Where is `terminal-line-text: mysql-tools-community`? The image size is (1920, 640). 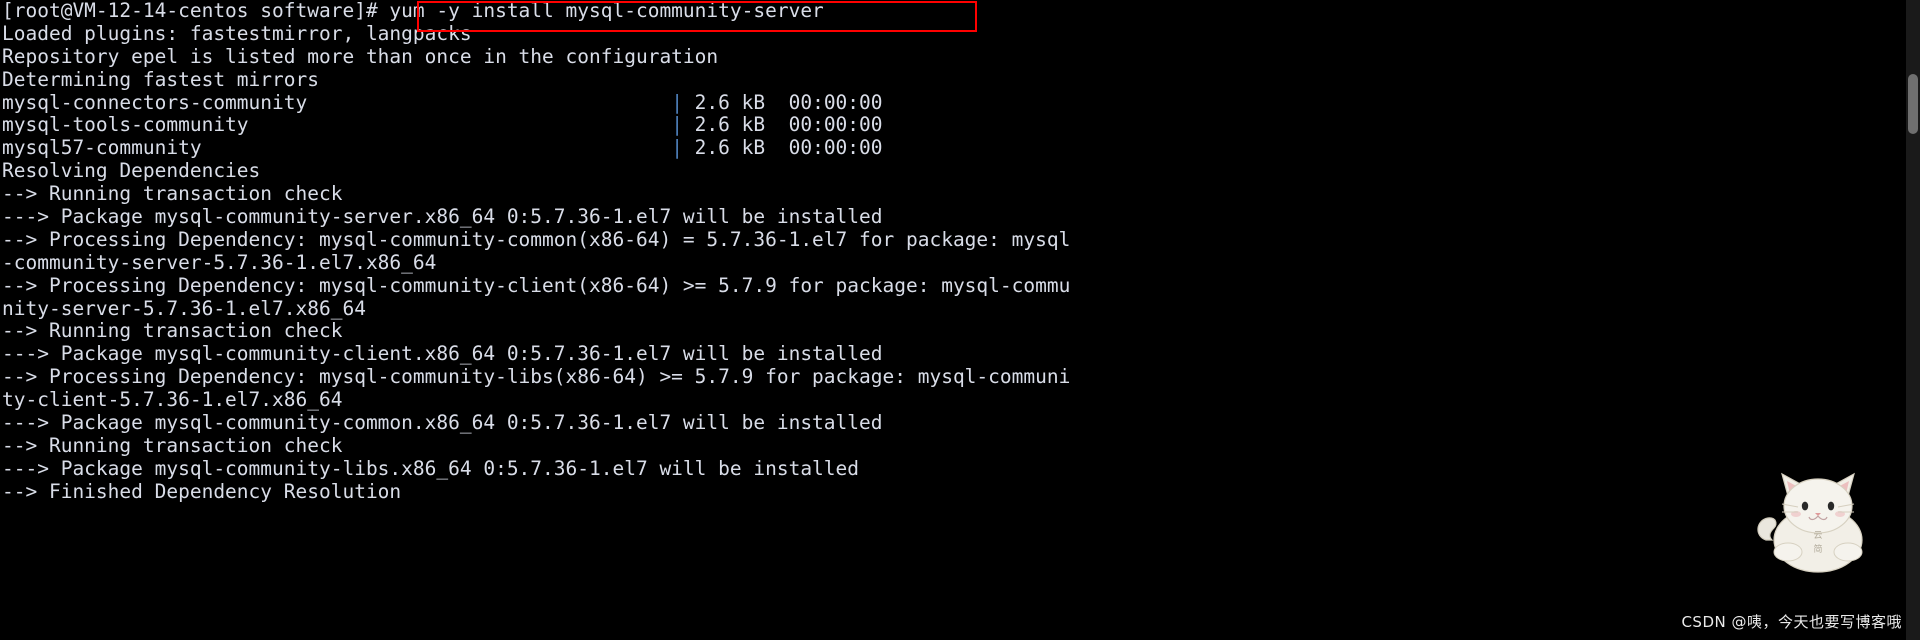
terminal-line-text: mysql-tools-community is located at coordinates (337, 125).